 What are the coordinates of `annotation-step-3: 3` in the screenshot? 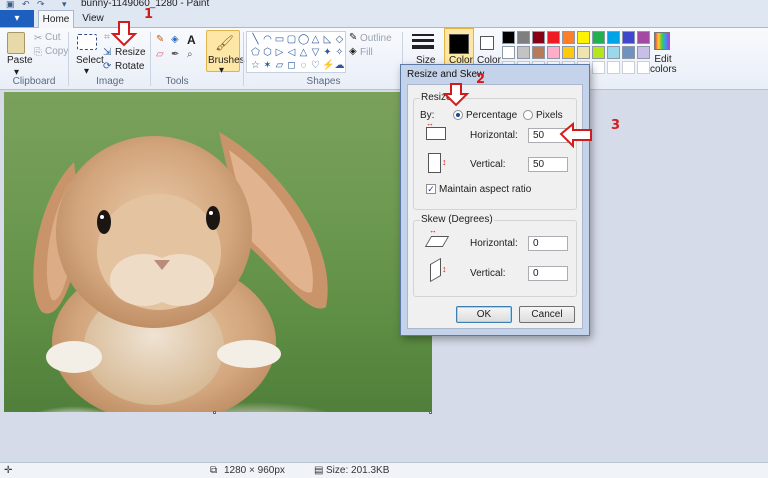 It's located at (616, 125).